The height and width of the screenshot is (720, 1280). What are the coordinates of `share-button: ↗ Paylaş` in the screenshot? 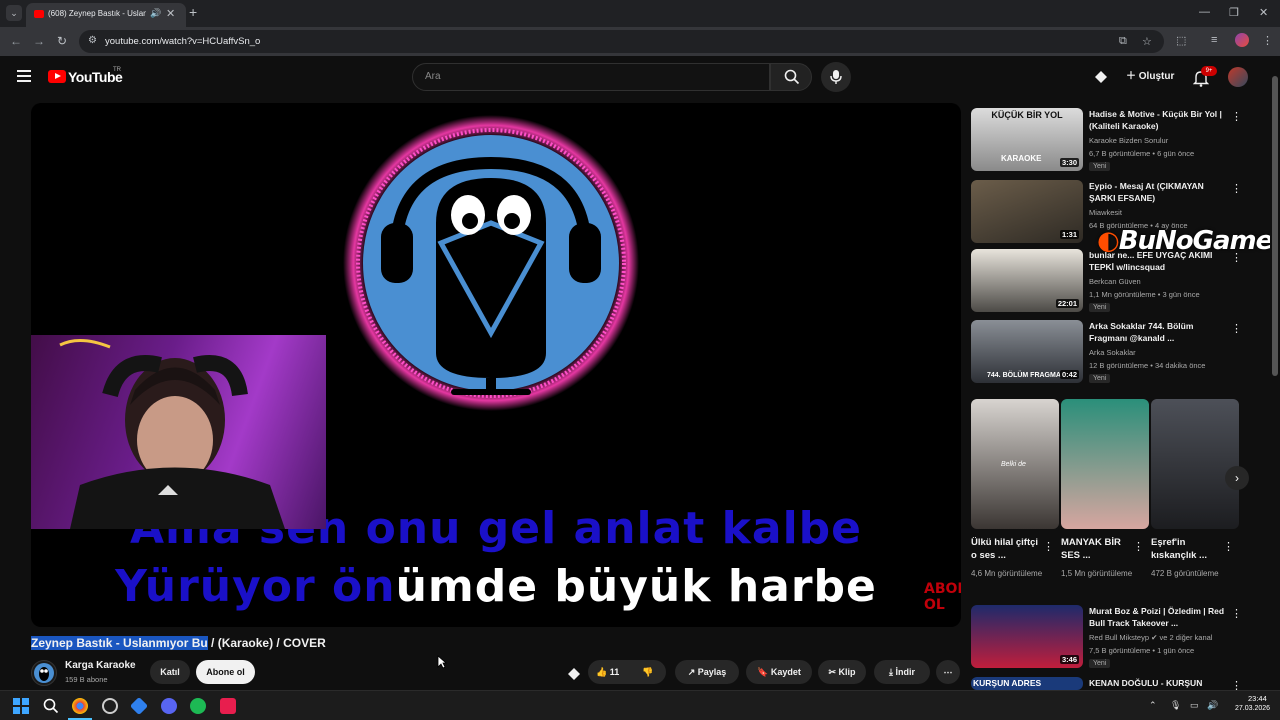 It's located at (707, 672).